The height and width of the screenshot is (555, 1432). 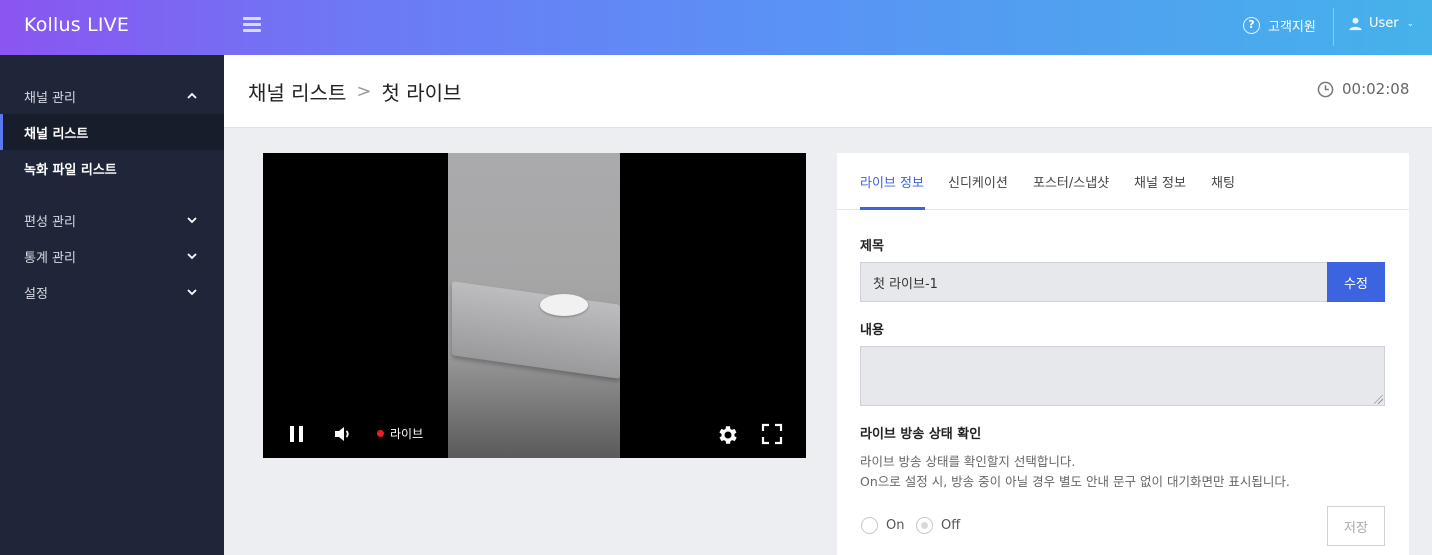 I want to click on sidebar-item-label: 설정, so click(x=36, y=294).